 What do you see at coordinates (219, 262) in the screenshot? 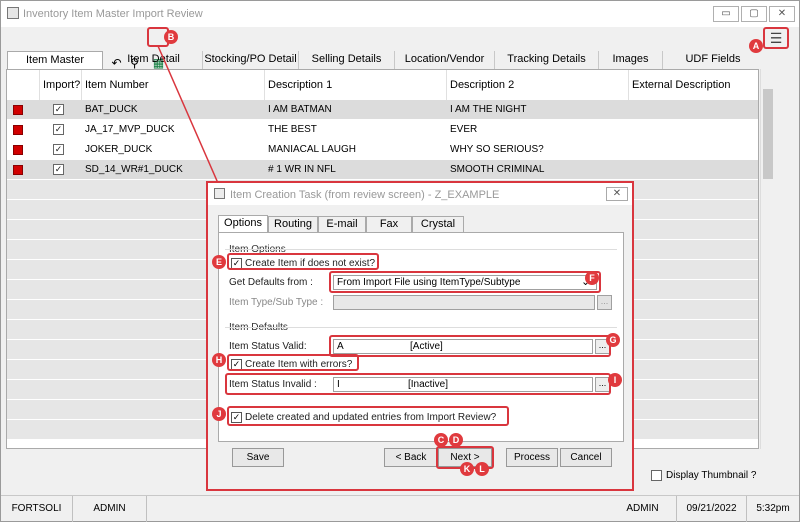
I see `marker-e: E` at bounding box center [219, 262].